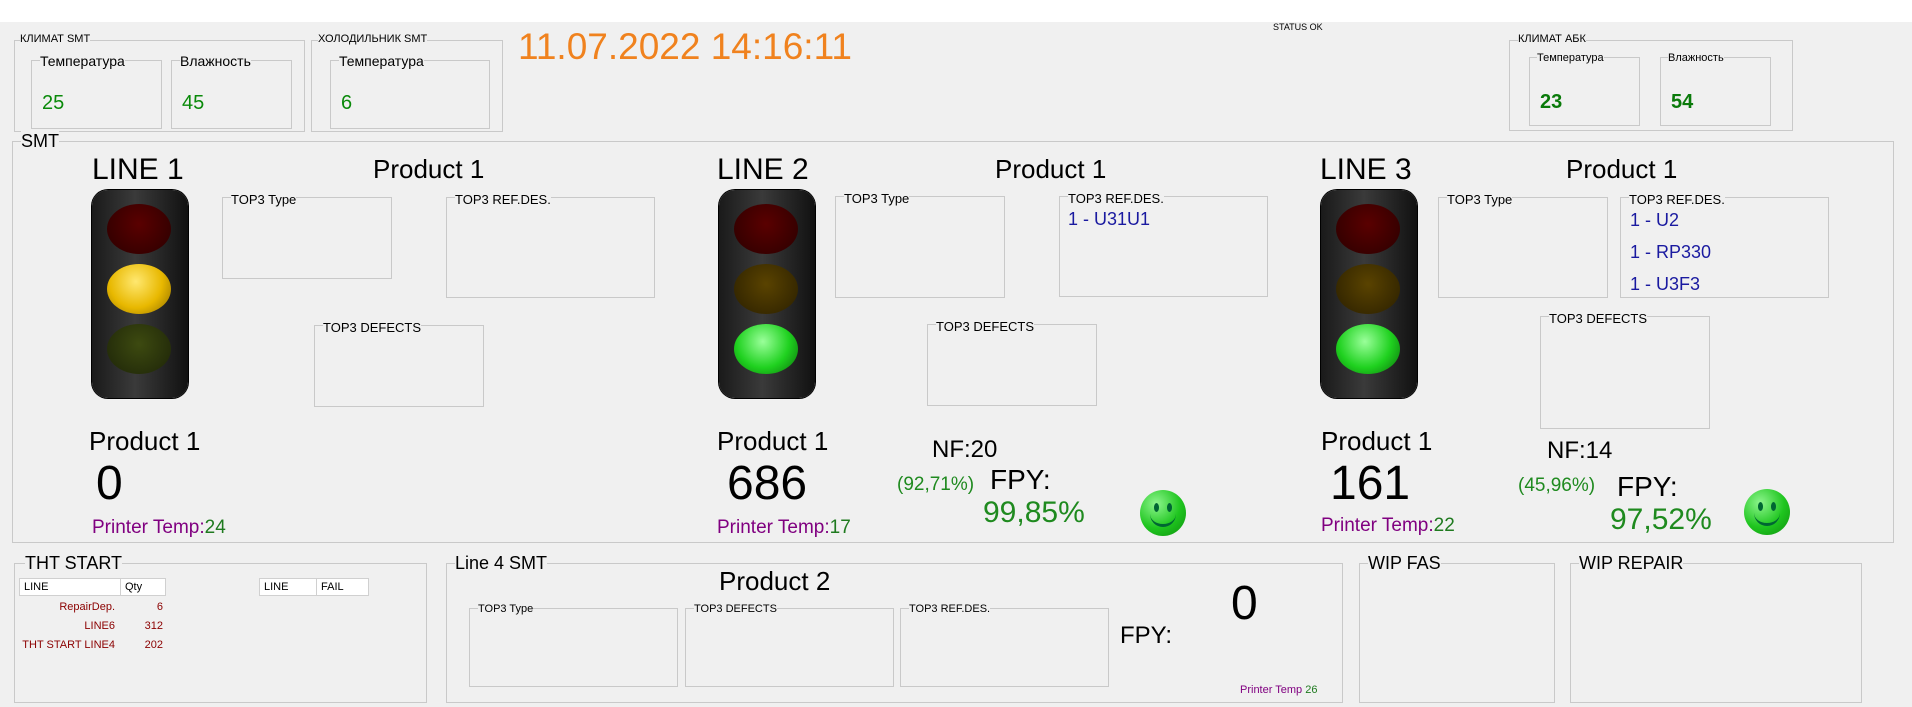 This screenshot has height=707, width=1912. Describe the element at coordinates (1404, 563) in the screenshot. I see `wip-fas-title: WIP FAS` at that location.